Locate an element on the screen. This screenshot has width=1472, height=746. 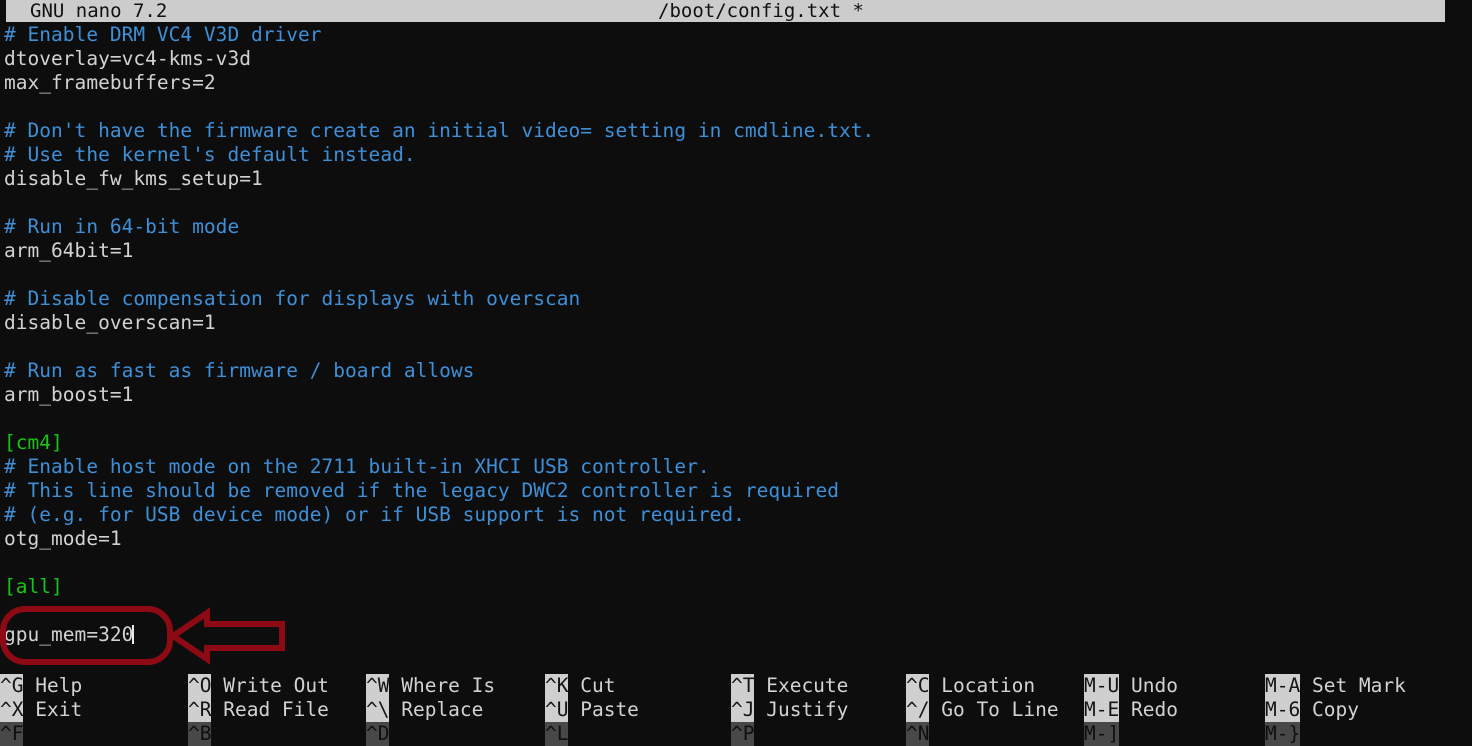
shortcut-label: Execute is located at coordinates (801, 685).